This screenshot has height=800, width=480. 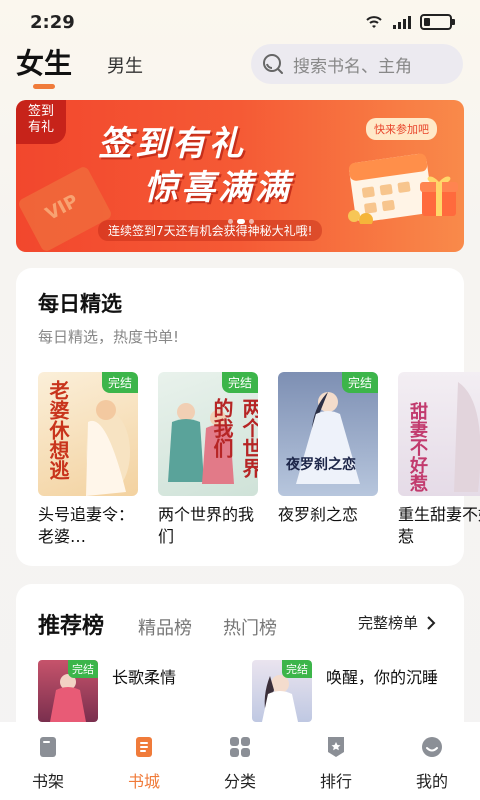 I want to click on cover-title-art: 甜妻不好惹, so click(x=417, y=447).